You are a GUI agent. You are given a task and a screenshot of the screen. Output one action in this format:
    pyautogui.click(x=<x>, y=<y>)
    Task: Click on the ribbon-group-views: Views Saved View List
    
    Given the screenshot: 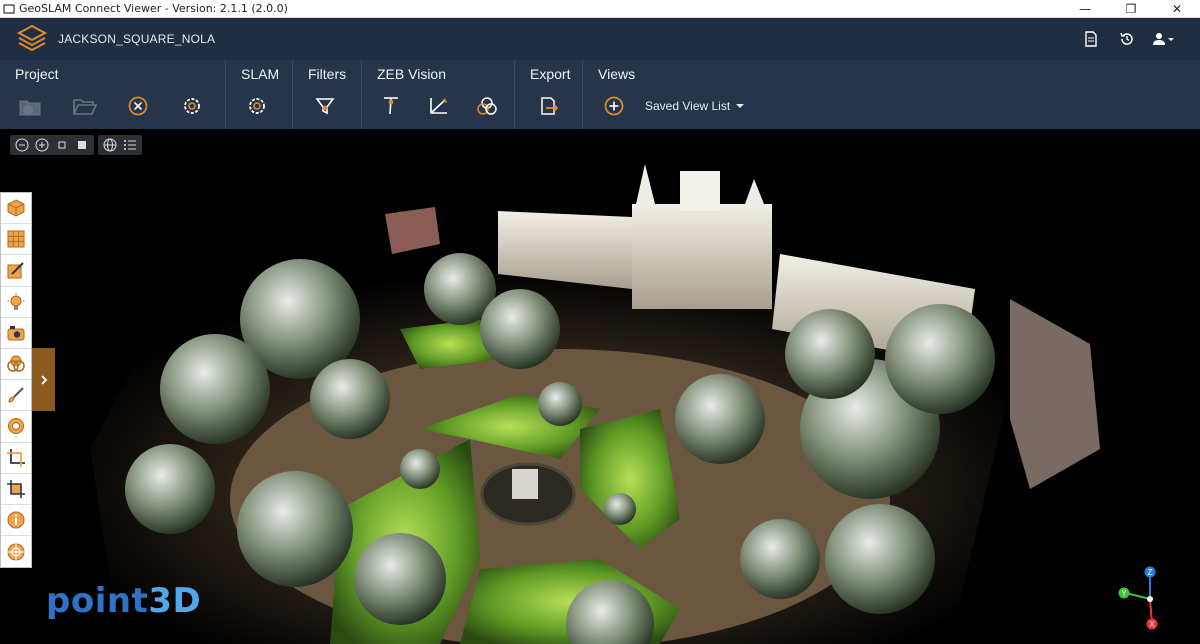 What is the action you would take?
    pyautogui.click(x=891, y=94)
    